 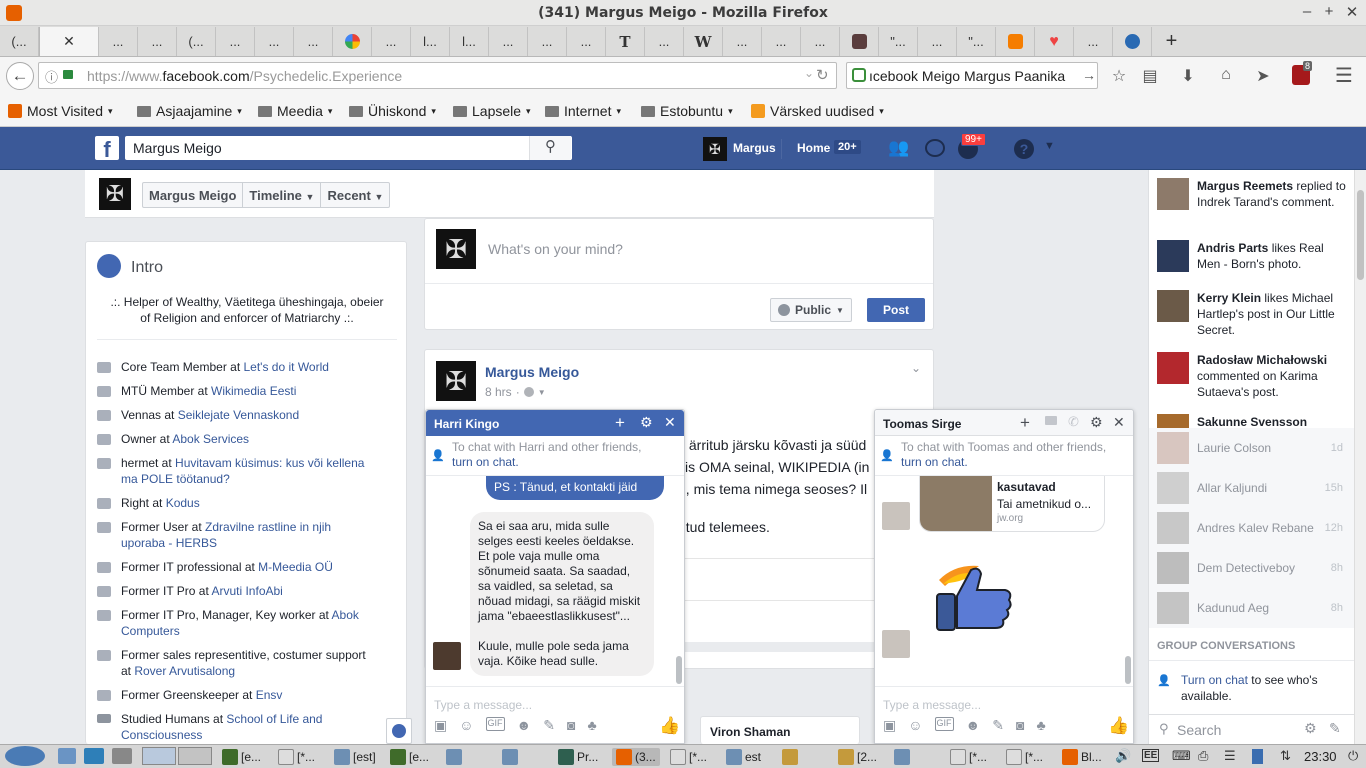 I want to click on tab-wikipedia: W, so click(x=703, y=41).